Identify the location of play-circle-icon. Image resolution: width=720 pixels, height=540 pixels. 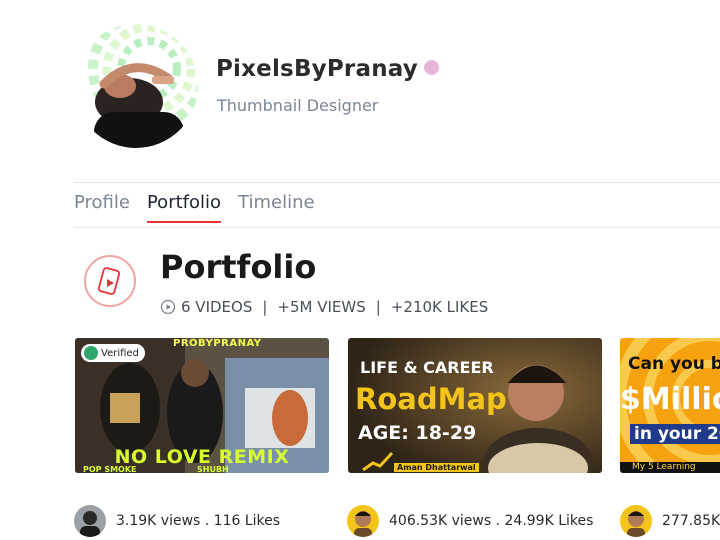
(168, 307).